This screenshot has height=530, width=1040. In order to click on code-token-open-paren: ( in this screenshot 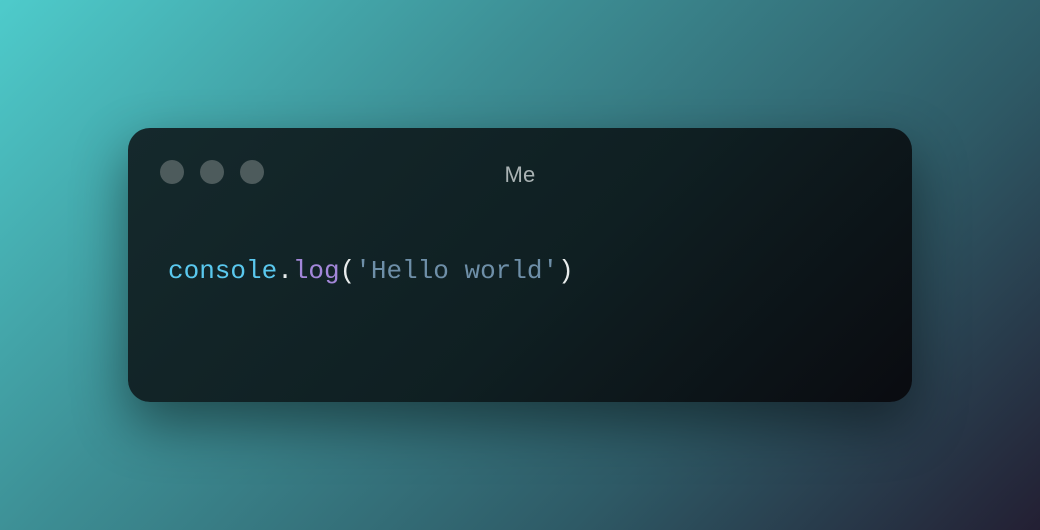, I will do `click(347, 271)`.